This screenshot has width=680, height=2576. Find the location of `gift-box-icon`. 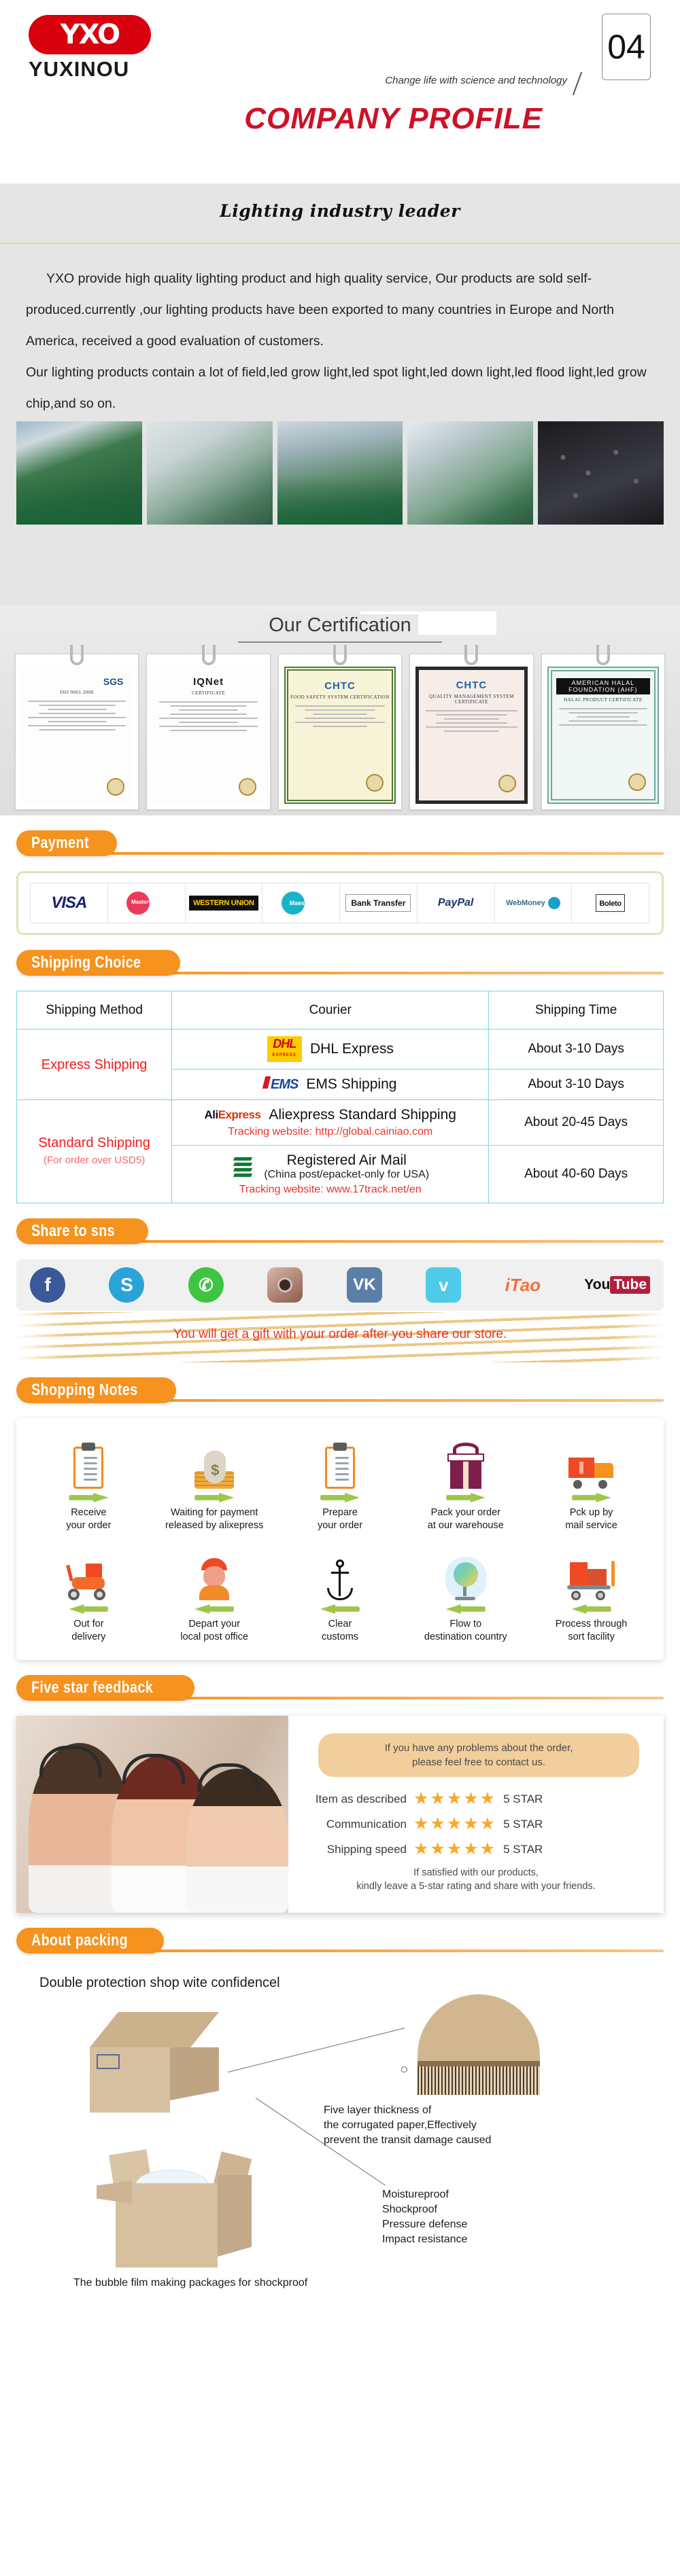

gift-box-icon is located at coordinates (466, 1466).